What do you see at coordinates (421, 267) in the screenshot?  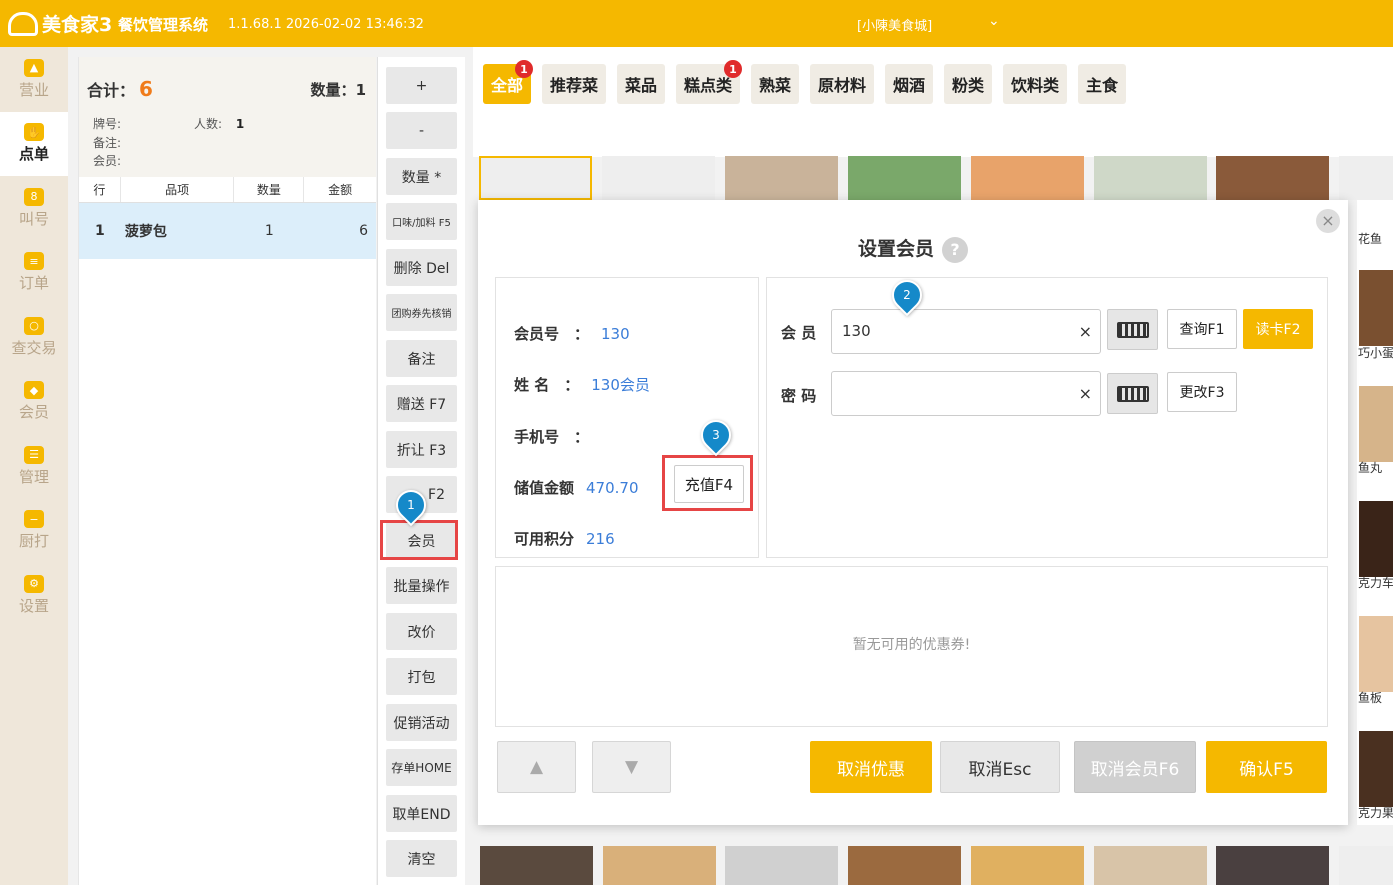 I see `delete-button: 删除 Del` at bounding box center [421, 267].